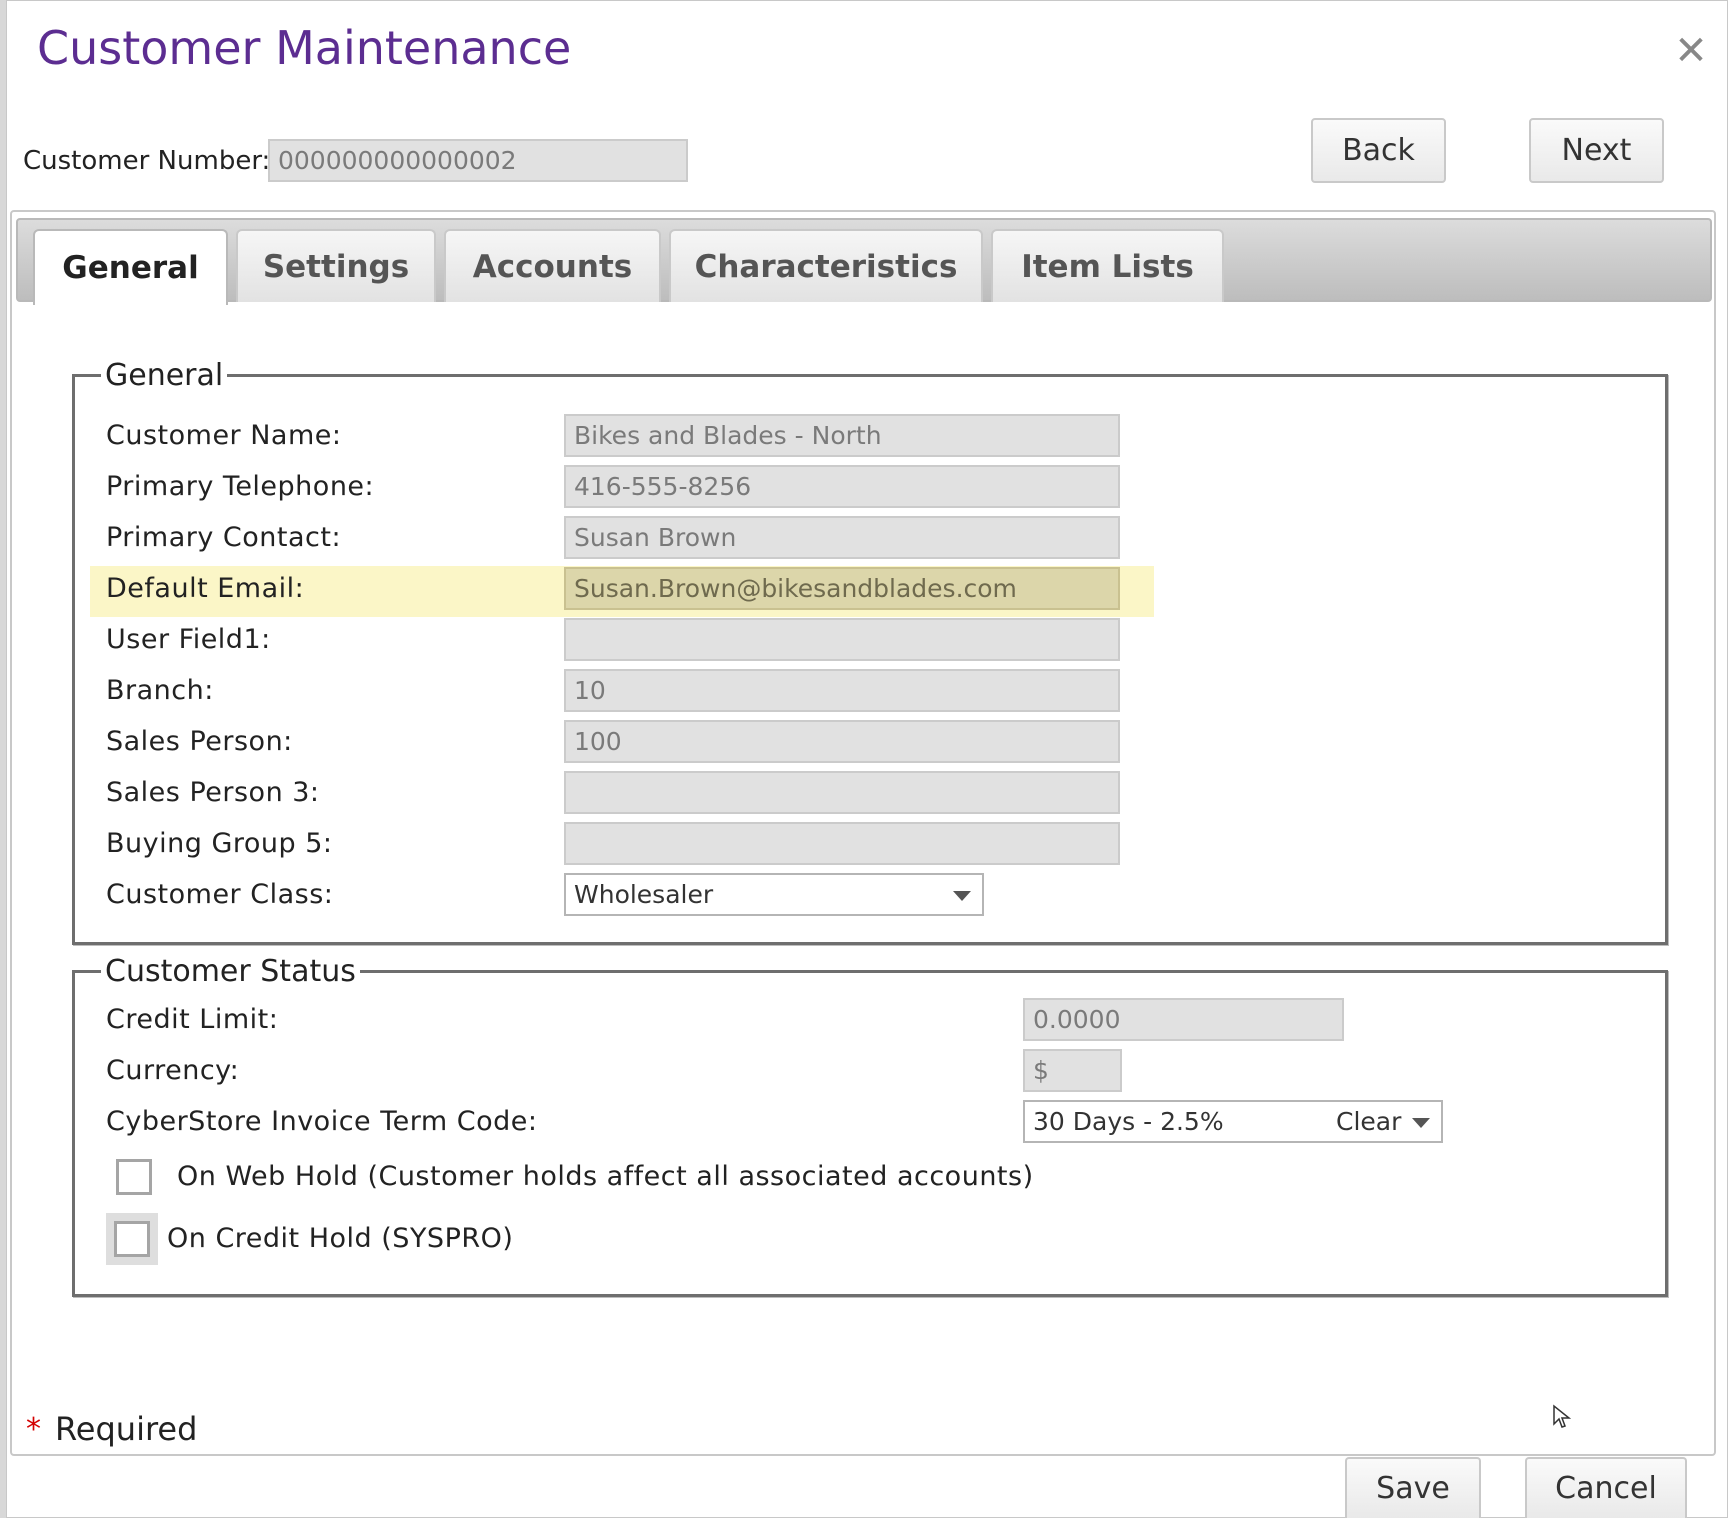 The image size is (1736, 1518). I want to click on tab-settings: Settings, so click(336, 265).